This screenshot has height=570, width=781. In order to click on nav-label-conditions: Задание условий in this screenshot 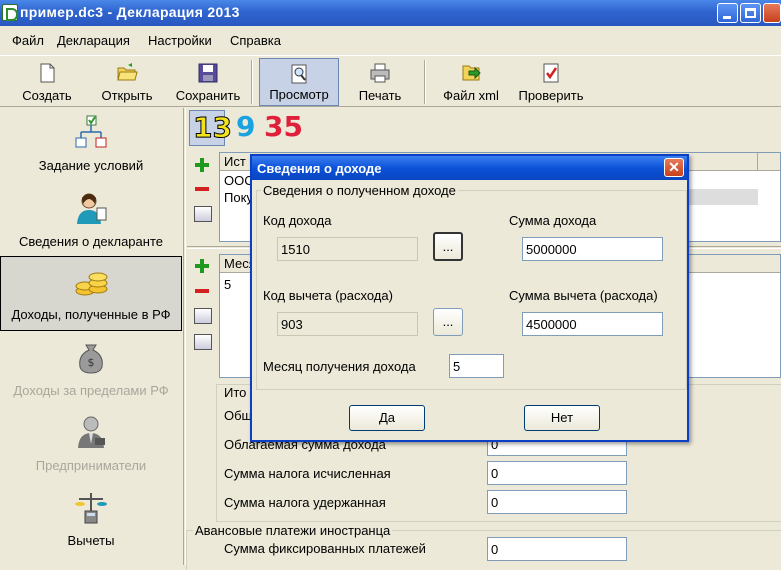, I will do `click(91, 165)`.